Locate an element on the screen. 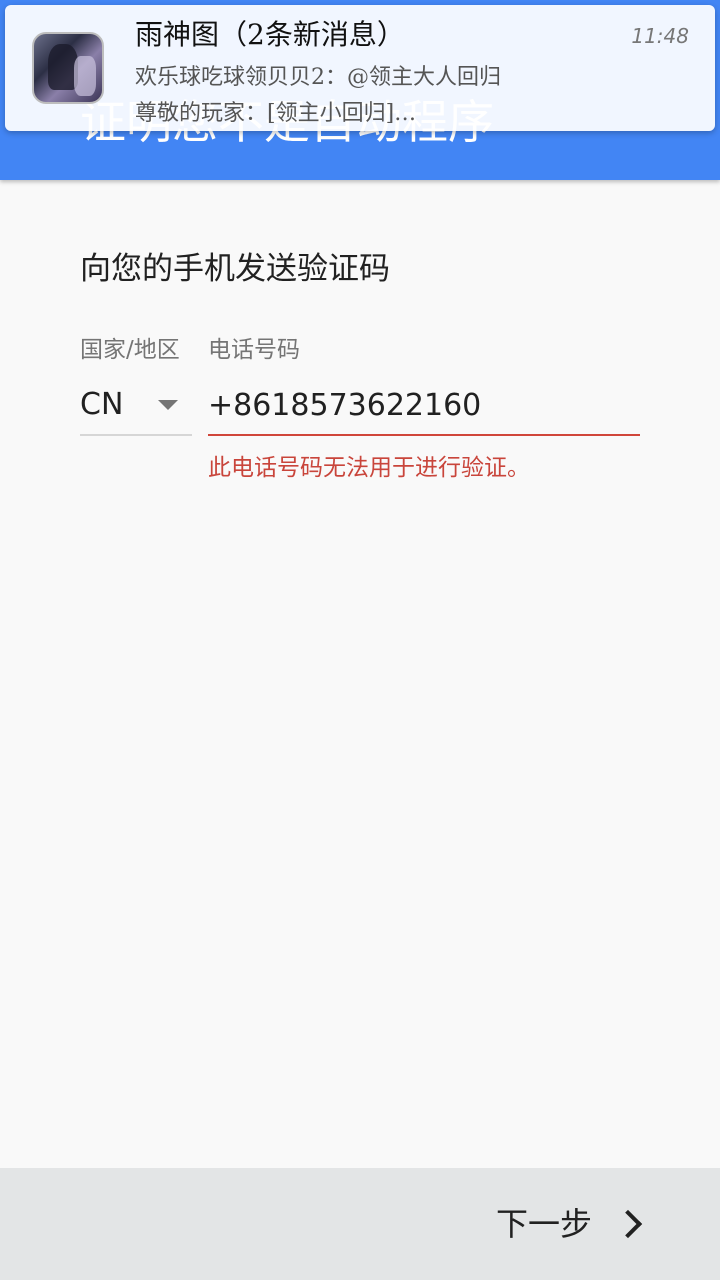 The image size is (720, 1280). error-message: 此电话号码无法用于进行验证。 is located at coordinates (369, 468).